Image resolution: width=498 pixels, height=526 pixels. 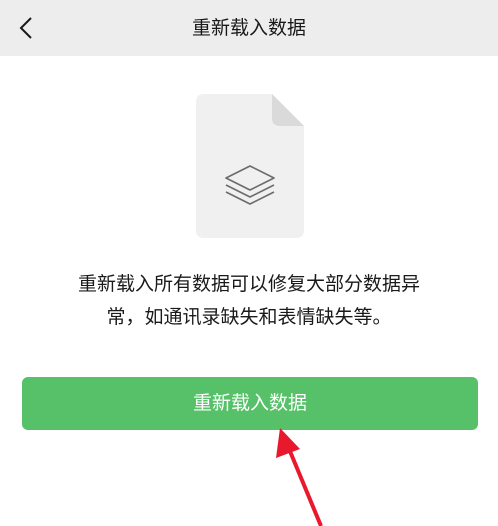 What do you see at coordinates (249, 301) in the screenshot?
I see `description-text: 重新载入所有数据可以修复大部分数据异 常，如通讯录缺失和表情缺失等。` at bounding box center [249, 301].